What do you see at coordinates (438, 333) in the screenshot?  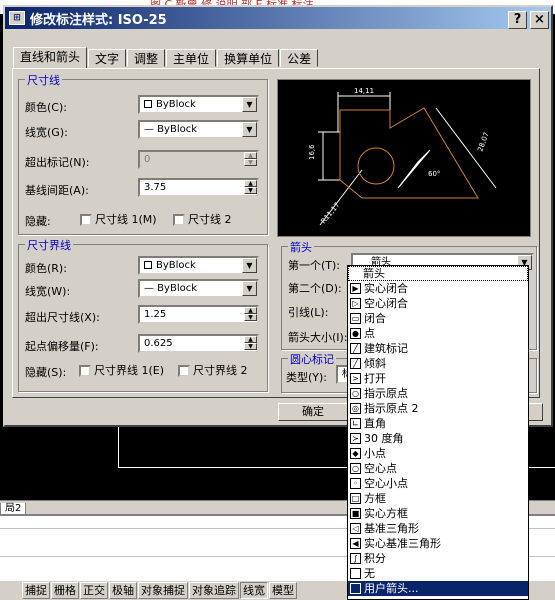 I see `dropdown-item: ● 点` at bounding box center [438, 333].